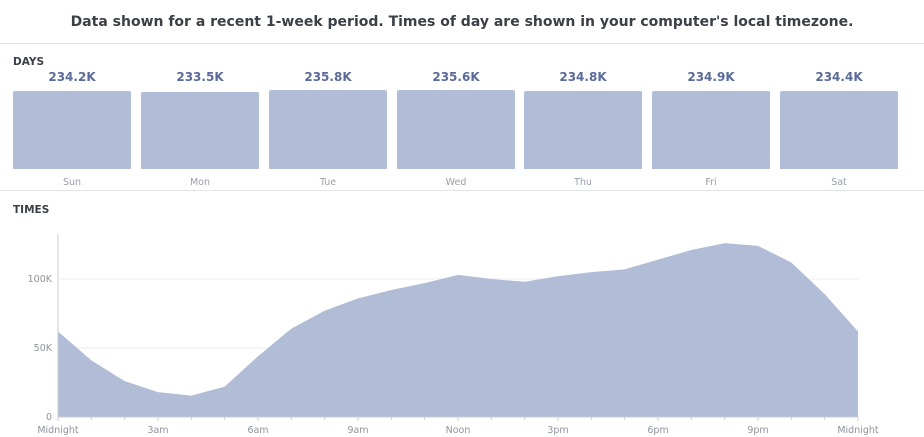  Describe the element at coordinates (157, 430) in the screenshot. I see `x-tick-label: 3am` at that location.